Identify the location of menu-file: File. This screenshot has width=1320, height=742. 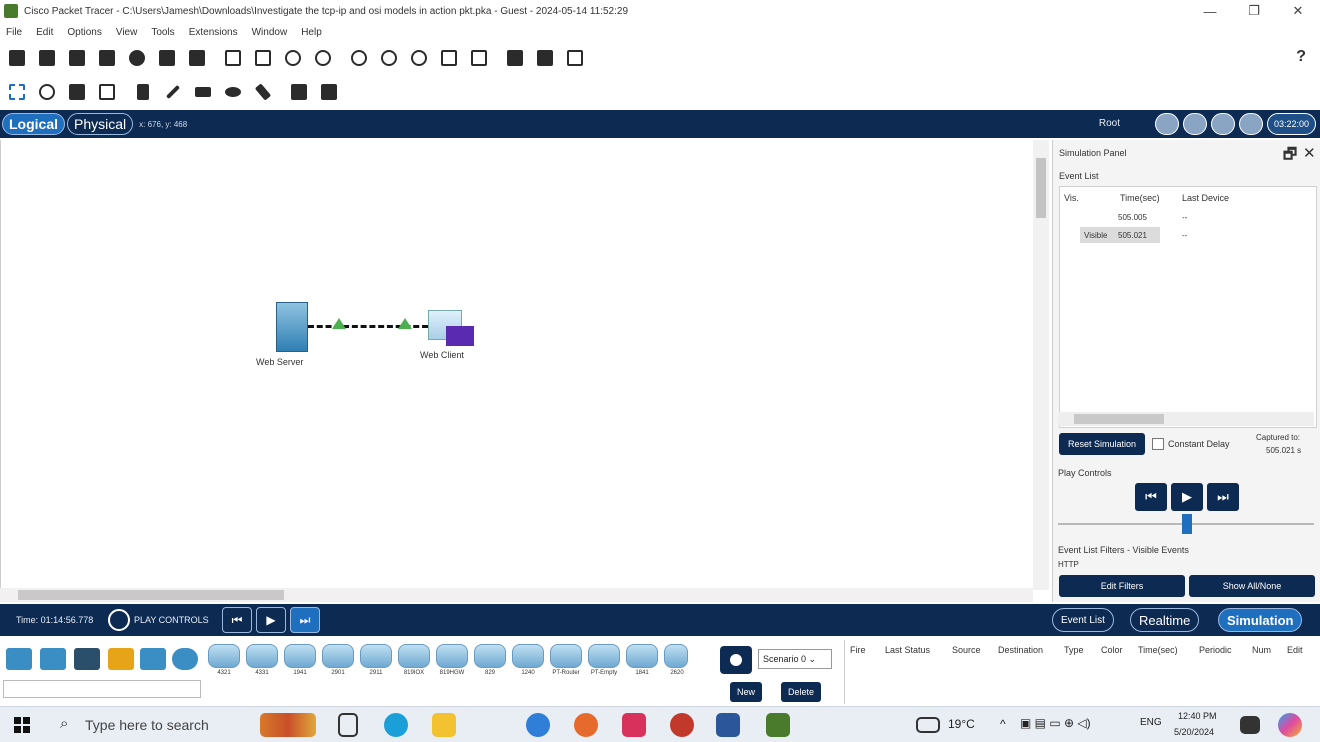
(14, 32).